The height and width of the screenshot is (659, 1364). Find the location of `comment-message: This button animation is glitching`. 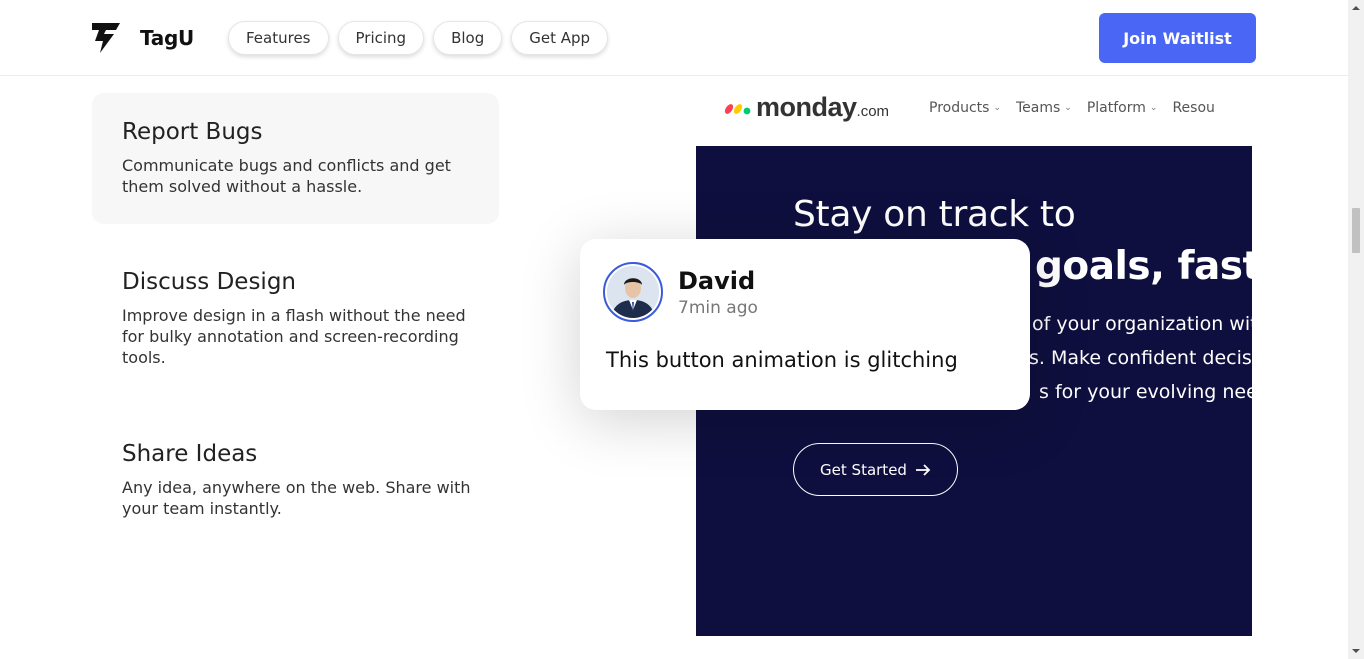

comment-message: This button animation is glitching is located at coordinates (782, 360).